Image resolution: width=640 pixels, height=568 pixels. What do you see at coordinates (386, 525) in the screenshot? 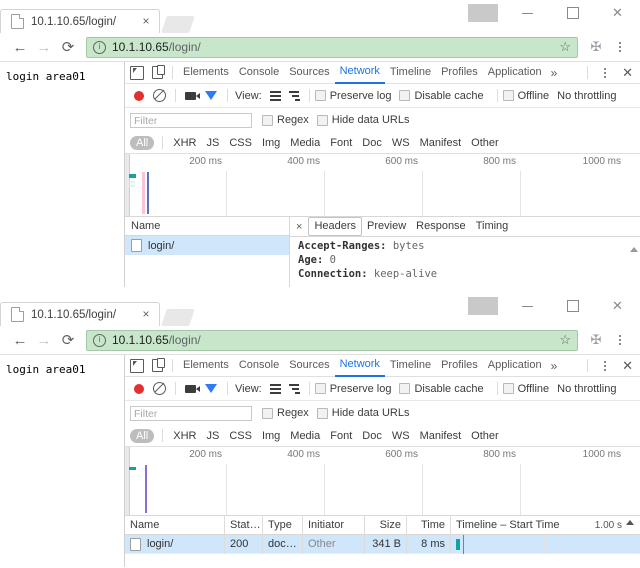
I see `column-header-size: Size` at bounding box center [386, 525].